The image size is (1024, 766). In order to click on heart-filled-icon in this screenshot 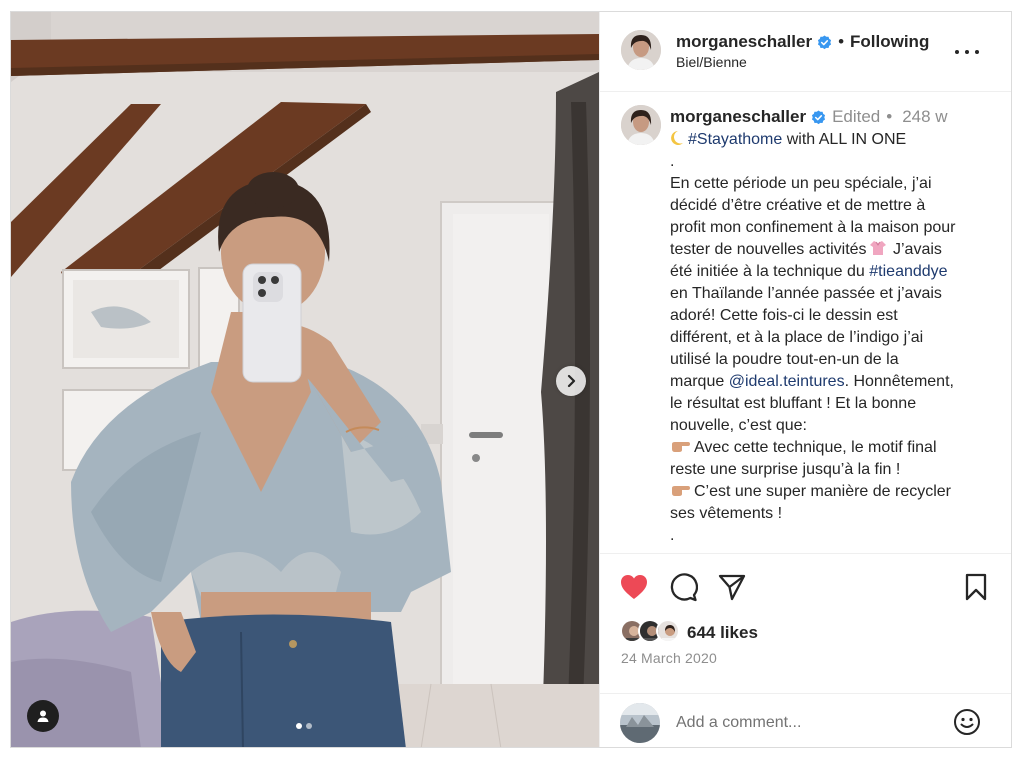, I will do `click(634, 587)`.